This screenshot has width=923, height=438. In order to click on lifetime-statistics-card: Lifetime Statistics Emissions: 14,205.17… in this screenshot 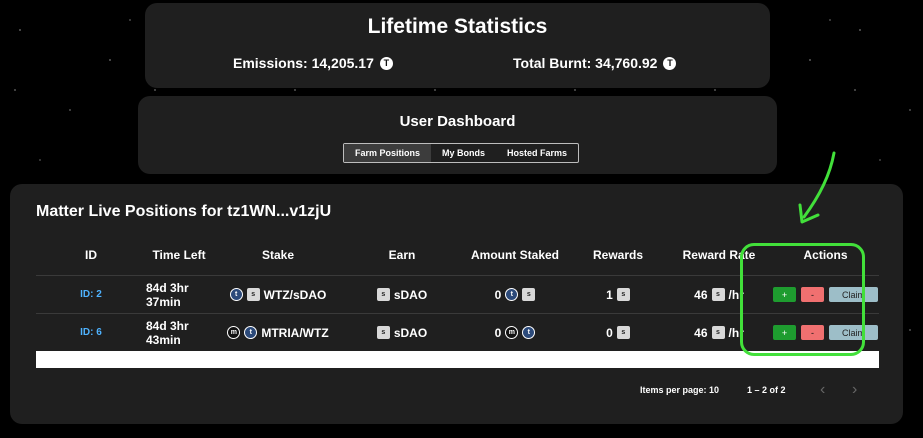, I will do `click(457, 45)`.